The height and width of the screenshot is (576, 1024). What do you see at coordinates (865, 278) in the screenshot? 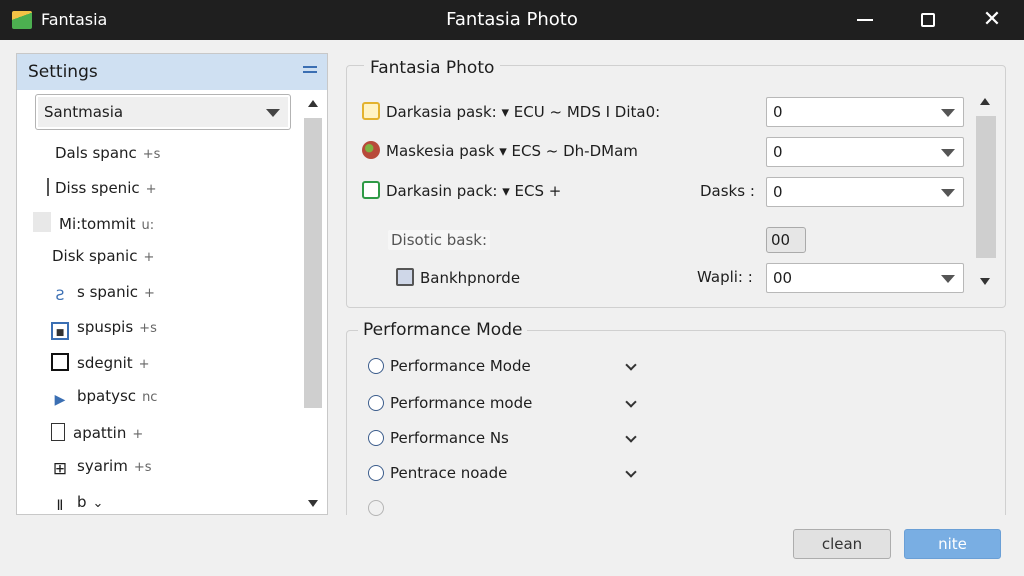
I see `setting-combo: 00` at bounding box center [865, 278].